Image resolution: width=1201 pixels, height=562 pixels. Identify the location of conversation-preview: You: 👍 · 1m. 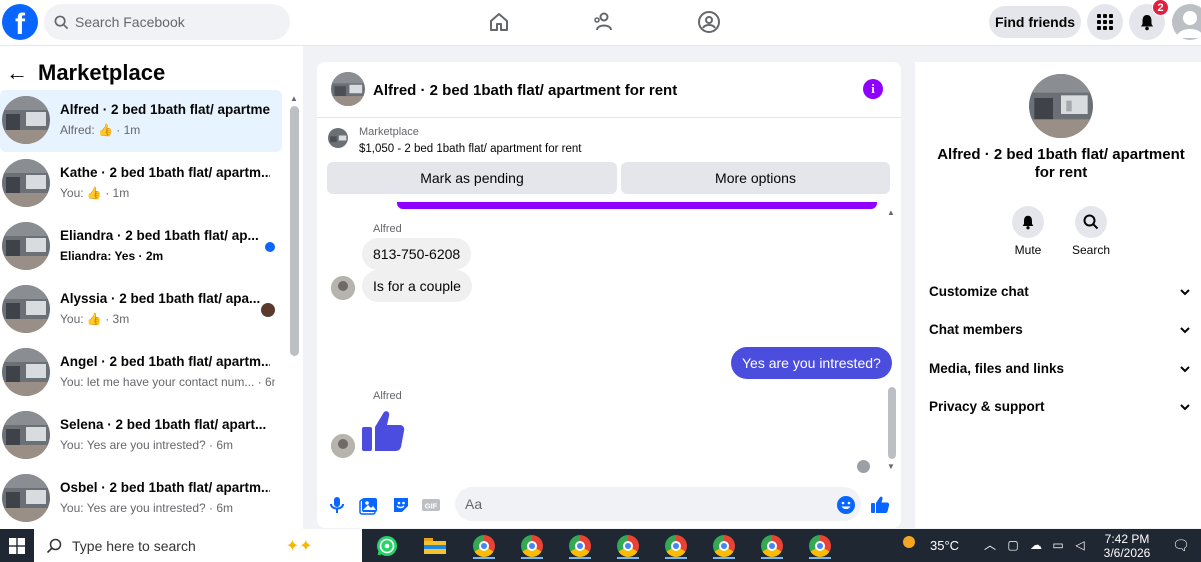
(95, 193).